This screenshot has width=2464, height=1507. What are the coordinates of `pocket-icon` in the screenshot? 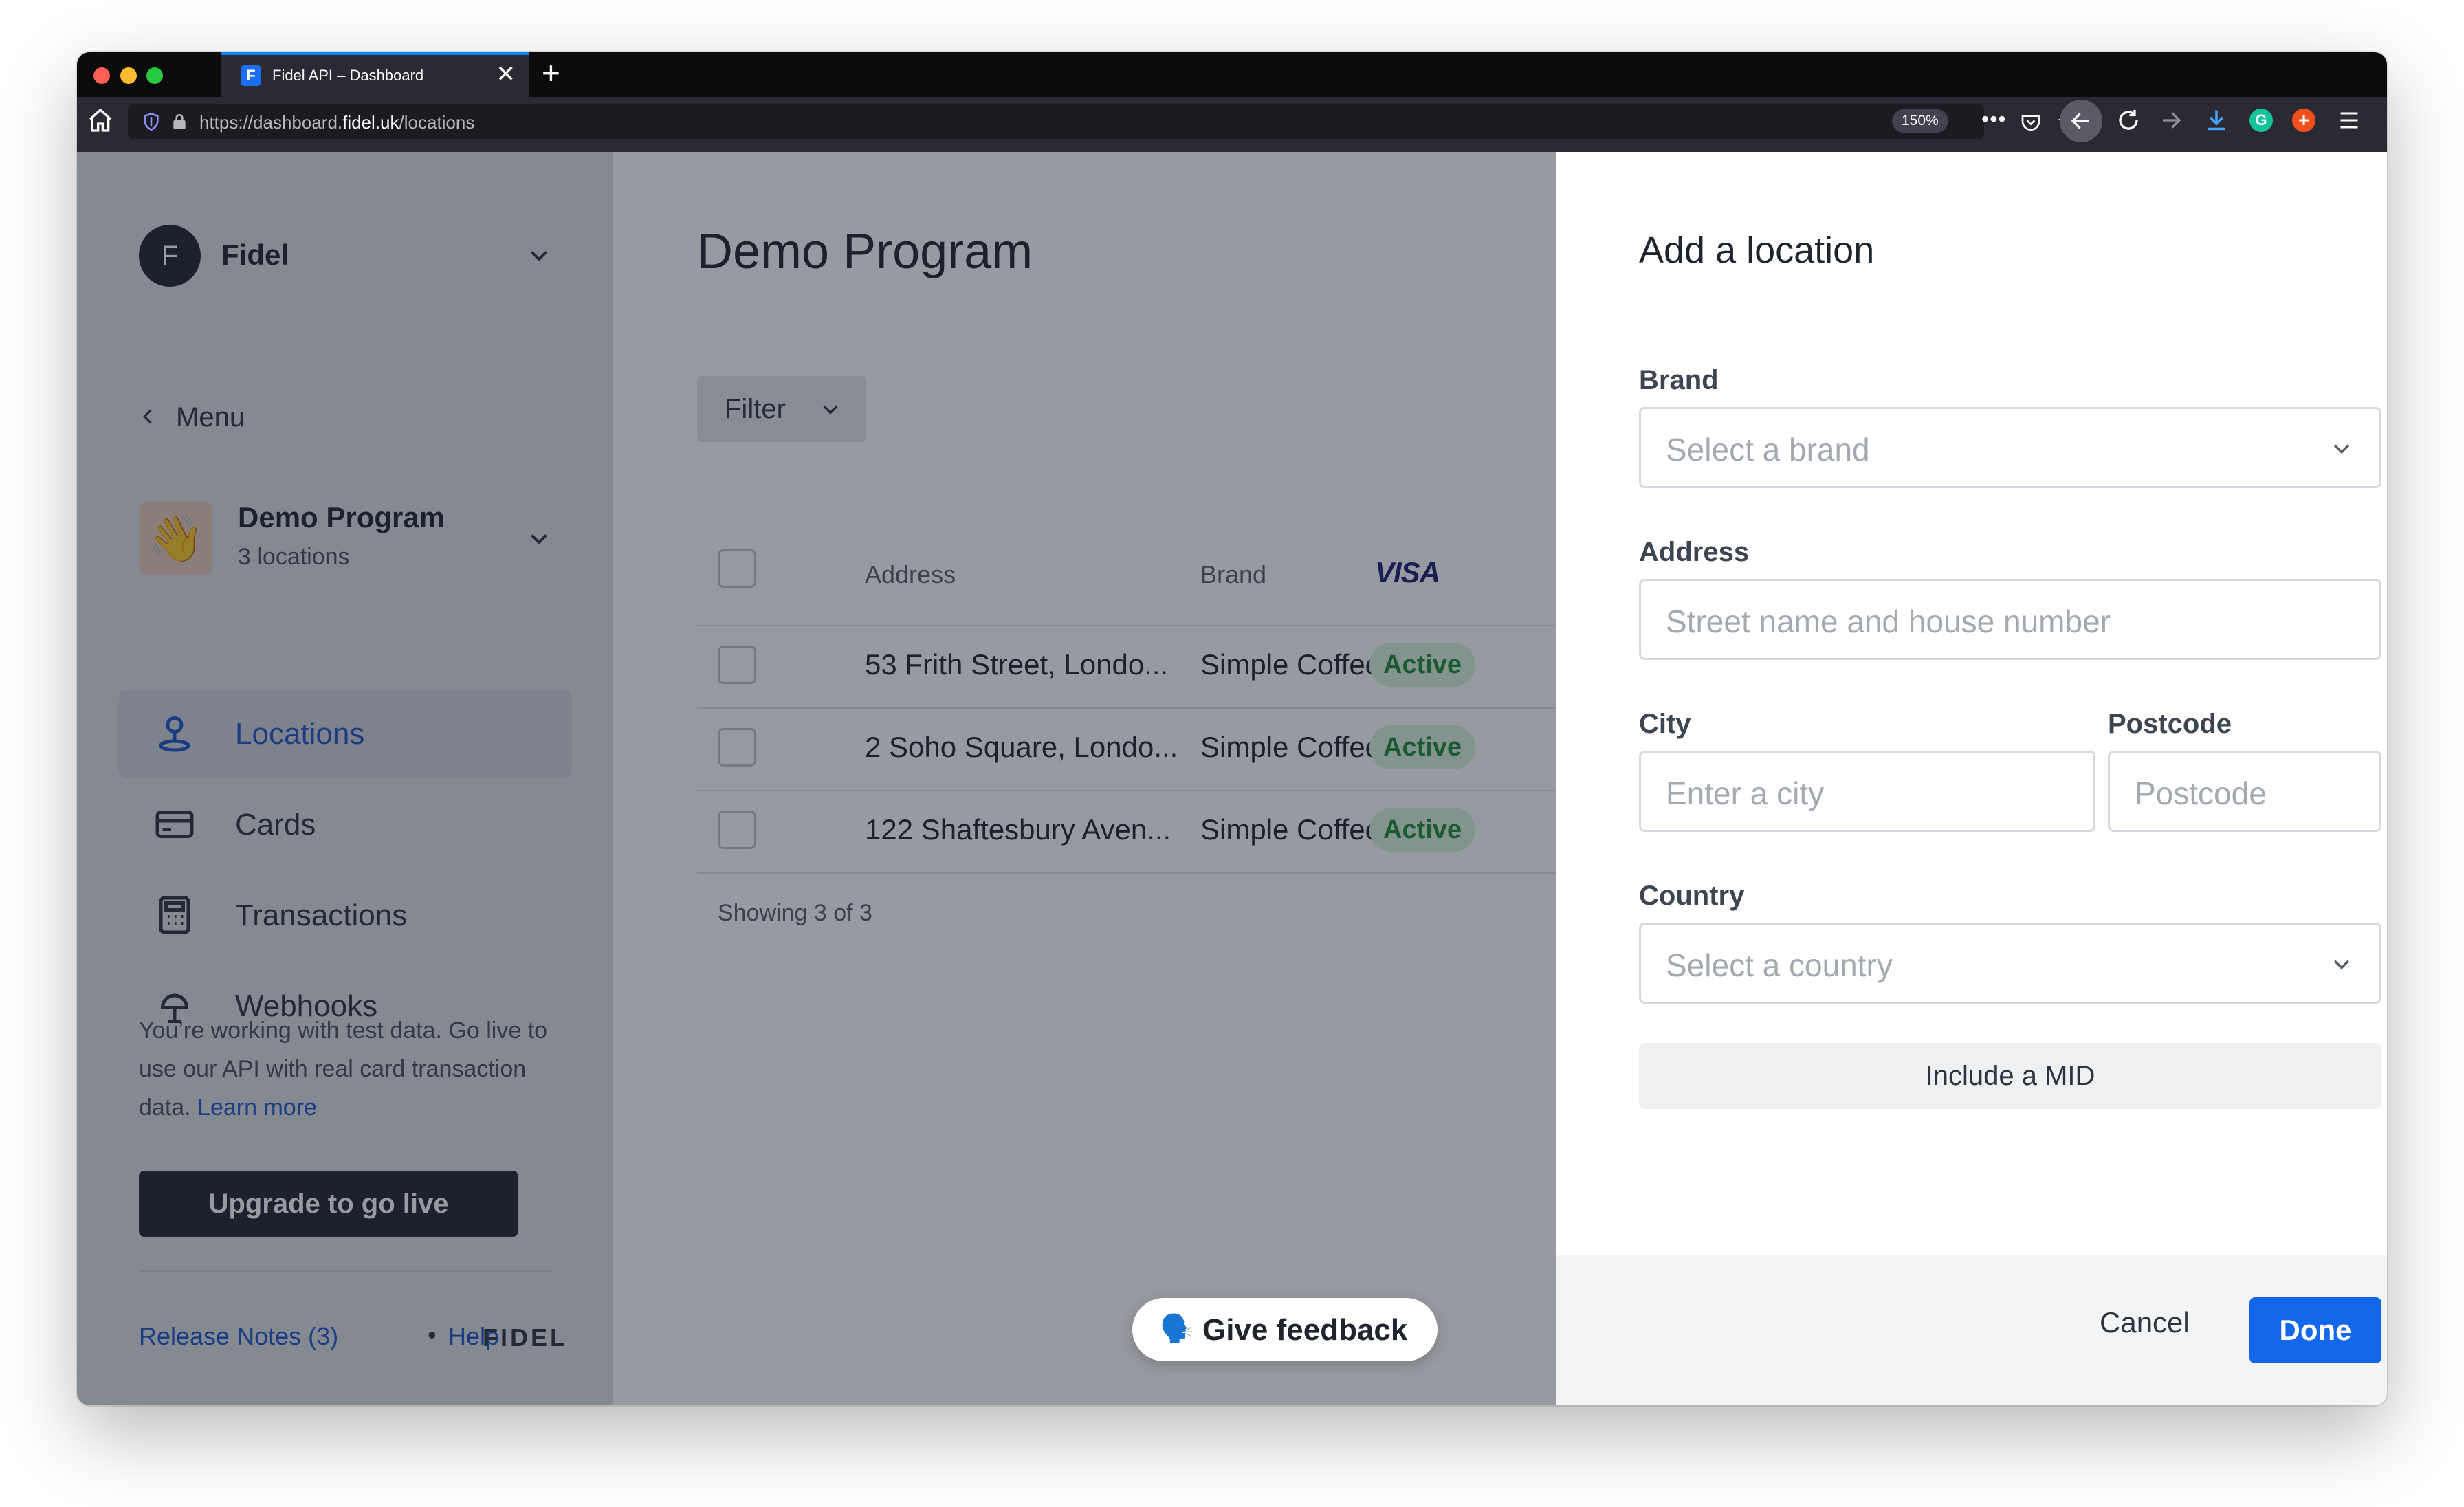 It's located at (2031, 122).